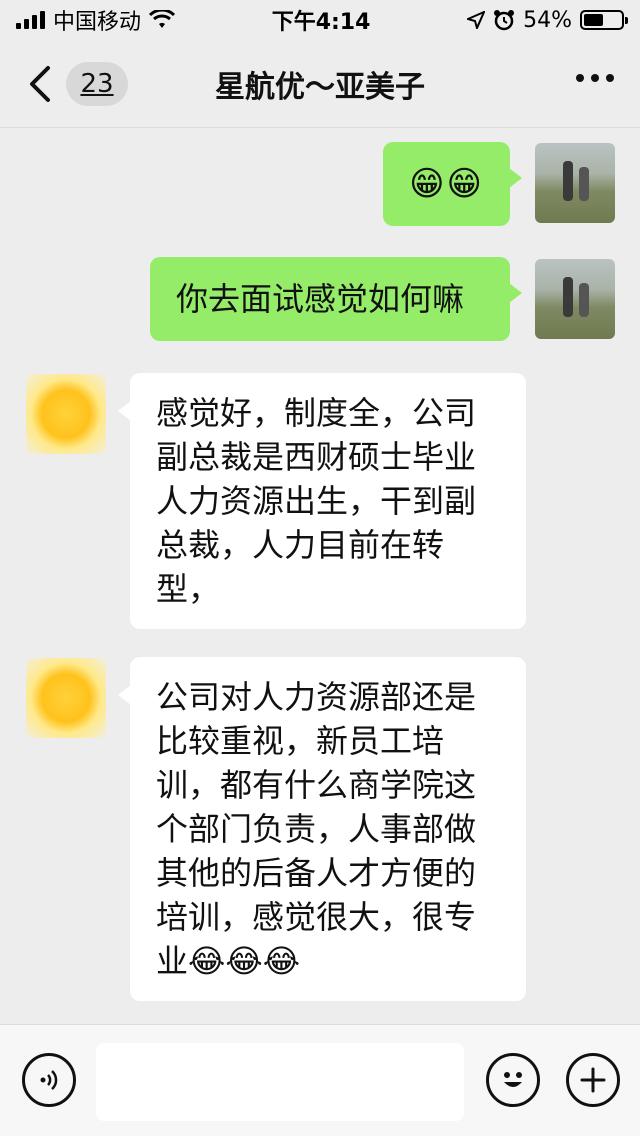  I want to click on battery-percent: 54%, so click(547, 20).